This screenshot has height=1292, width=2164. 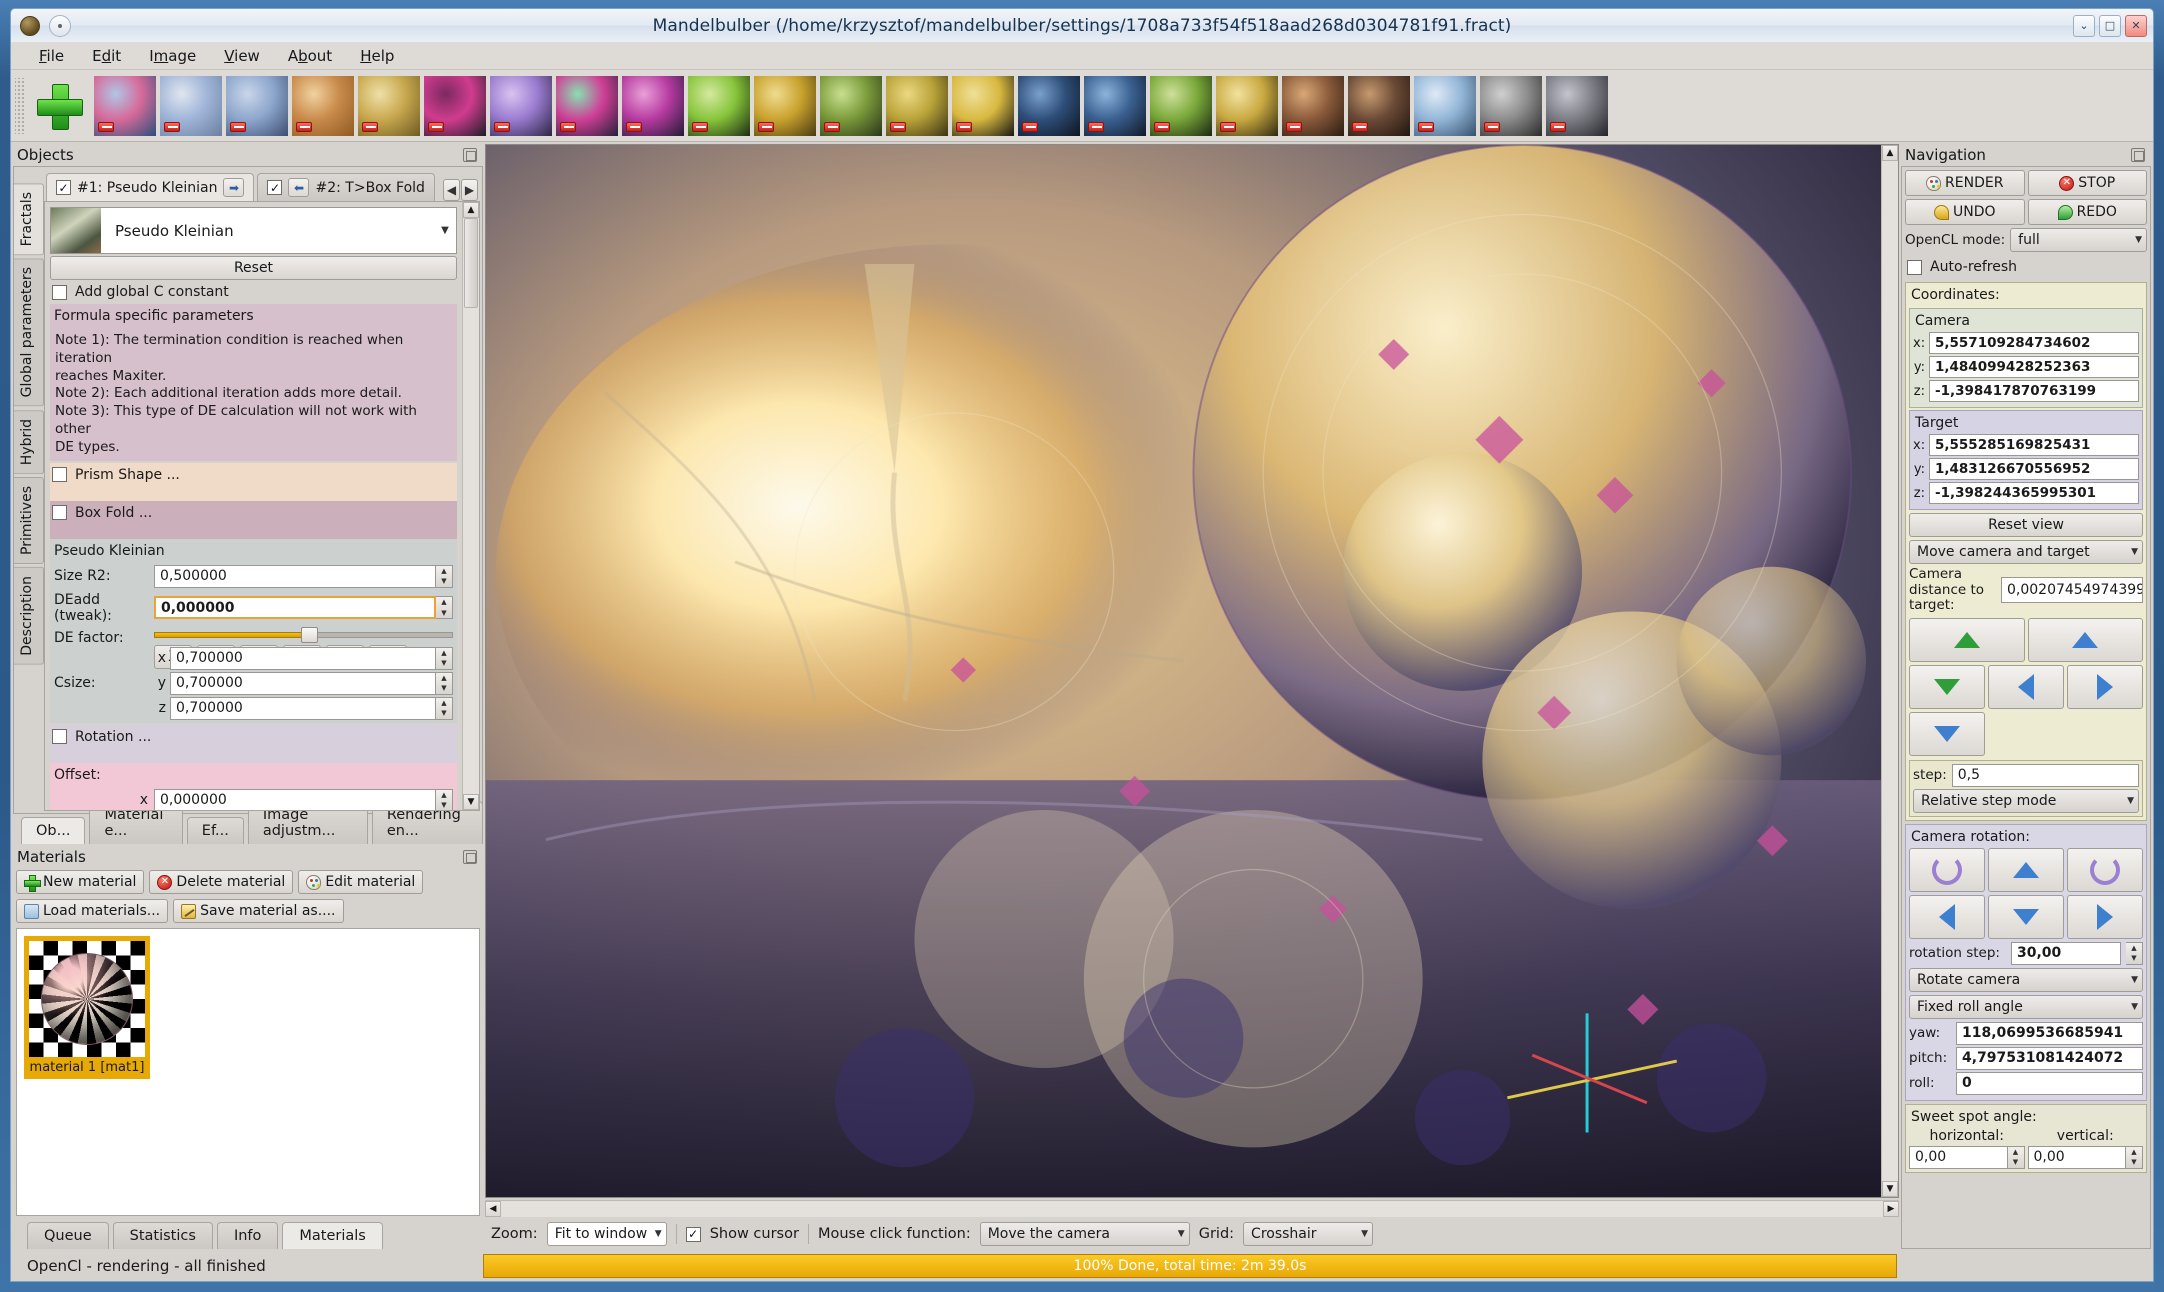 What do you see at coordinates (2105, 869) in the screenshot?
I see `rotate-right-roll-button` at bounding box center [2105, 869].